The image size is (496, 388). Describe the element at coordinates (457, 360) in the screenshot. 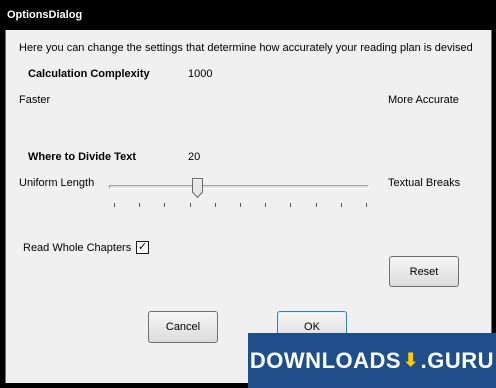

I see `watermark-text-2: .GURU` at that location.